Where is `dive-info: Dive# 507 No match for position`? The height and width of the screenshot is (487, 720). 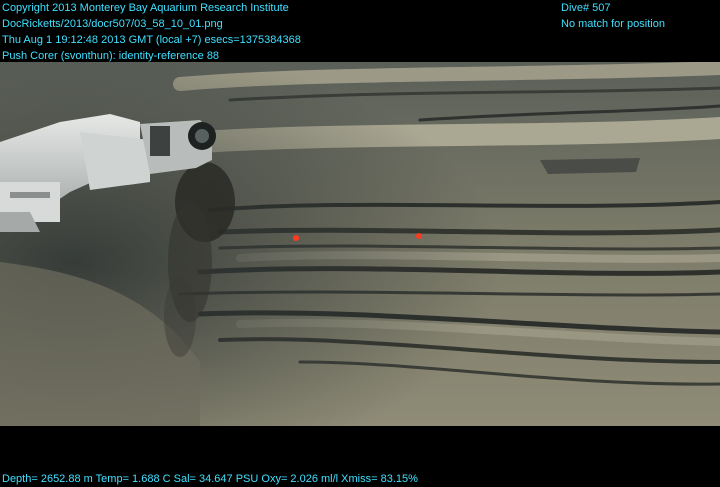
dive-info: Dive# 507 No match for position is located at coordinates (613, 16).